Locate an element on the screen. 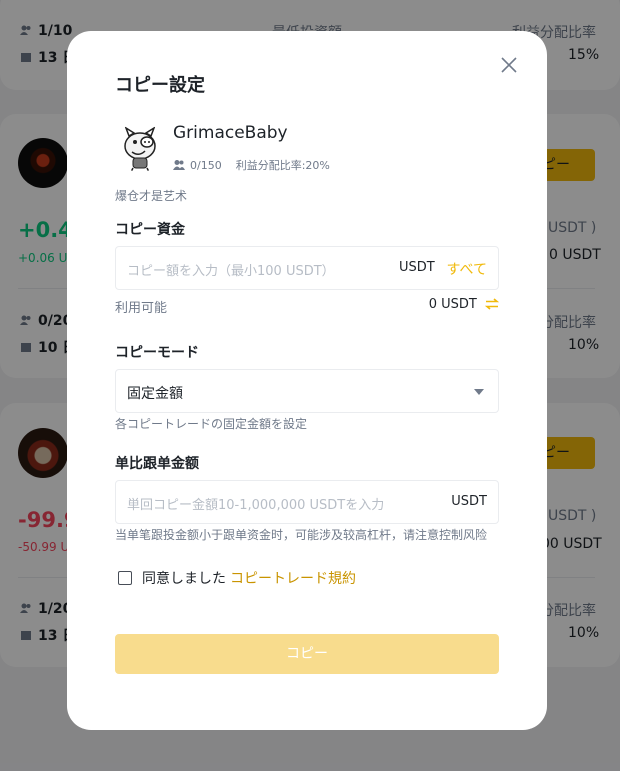 The image size is (620, 771). per-order-label: 单比跟单金额 is located at coordinates (157, 464).